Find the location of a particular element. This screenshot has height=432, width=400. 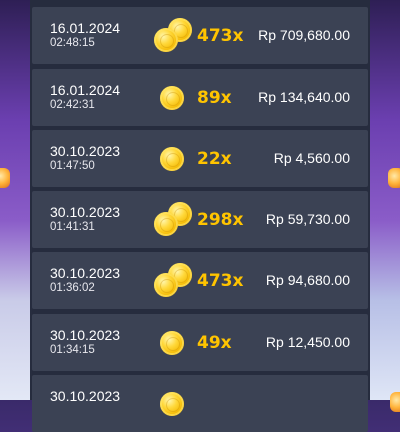

row-amount: Rp 134,640.00 is located at coordinates (304, 97).